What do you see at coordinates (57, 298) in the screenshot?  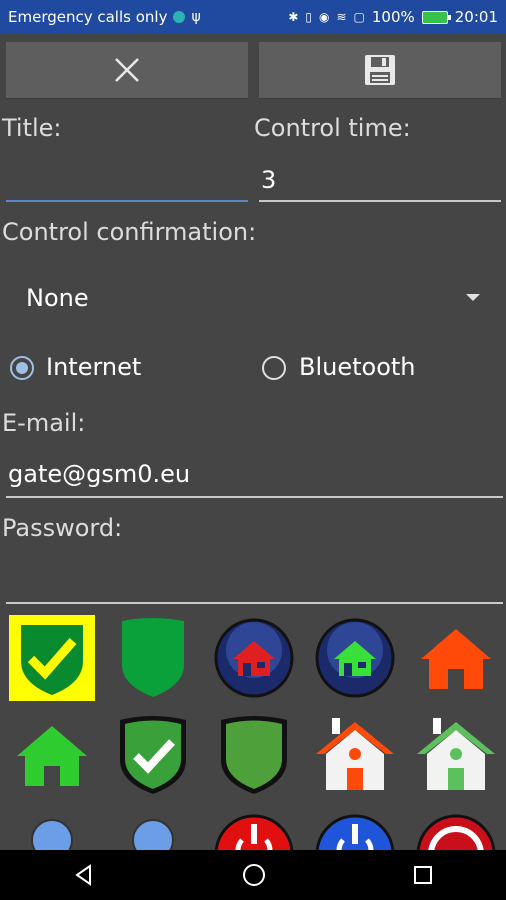 I see `confirmation-dropdown: None` at bounding box center [57, 298].